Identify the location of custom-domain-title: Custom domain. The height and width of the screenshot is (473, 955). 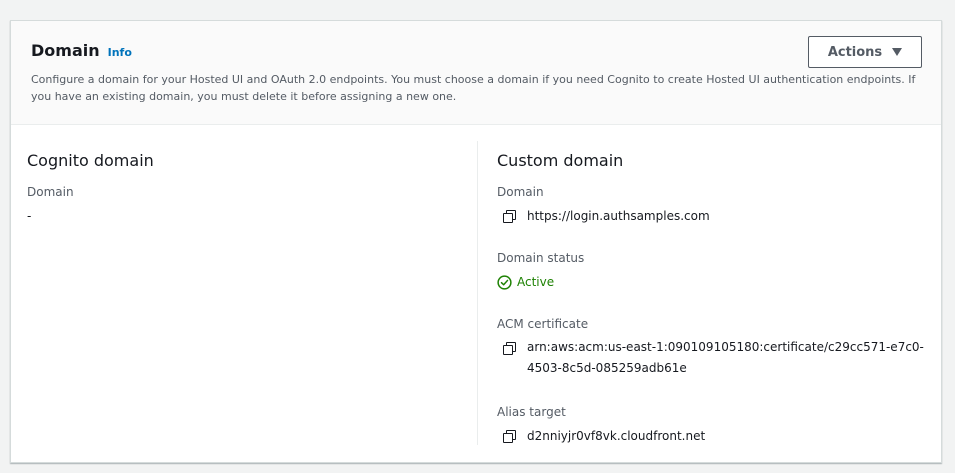
(560, 160).